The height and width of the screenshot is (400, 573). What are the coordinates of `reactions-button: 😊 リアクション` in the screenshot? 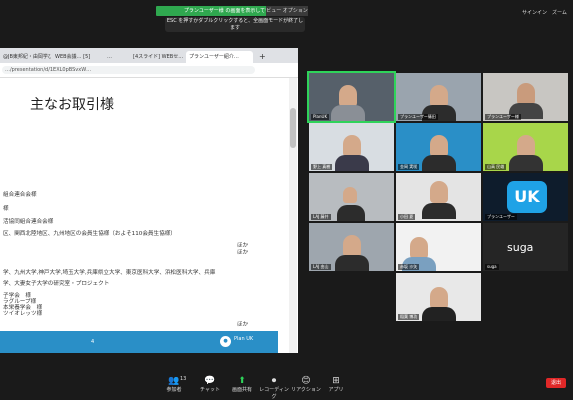 It's located at (306, 384).